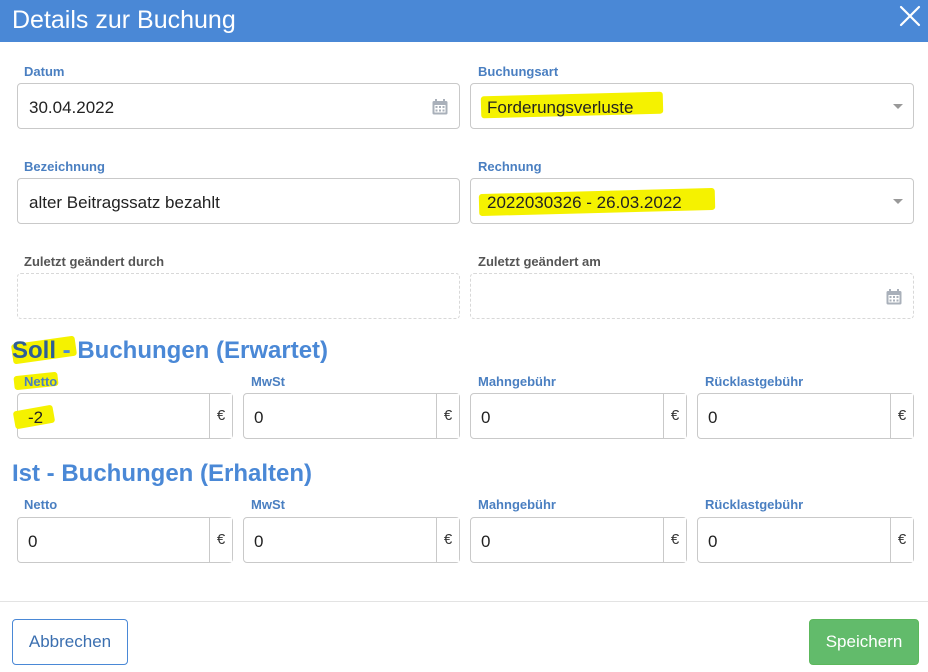 The image size is (928, 672). Describe the element at coordinates (72, 107) in the screenshot. I see `datum-value: 30.04.2022` at that location.